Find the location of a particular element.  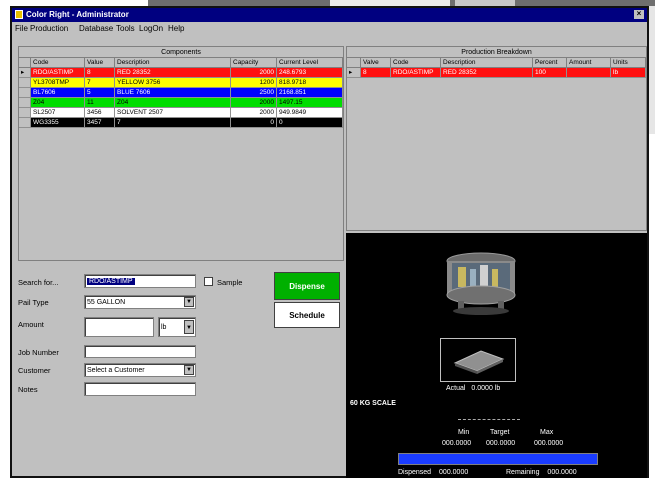

menu-production: Production is located at coordinates (49, 28).